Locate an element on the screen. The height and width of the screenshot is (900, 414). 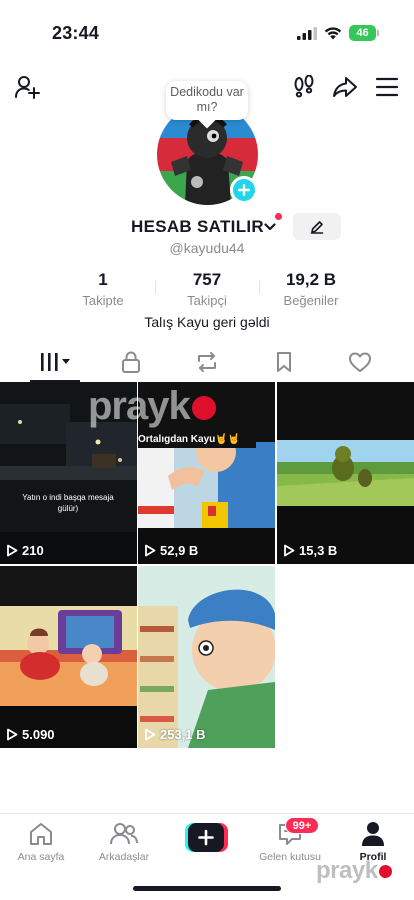
heart-icon is located at coordinates (359, 362).